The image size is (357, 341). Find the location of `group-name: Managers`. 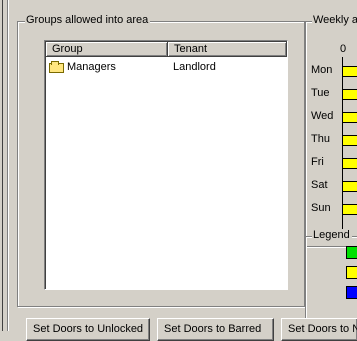

group-name: Managers is located at coordinates (91, 67).